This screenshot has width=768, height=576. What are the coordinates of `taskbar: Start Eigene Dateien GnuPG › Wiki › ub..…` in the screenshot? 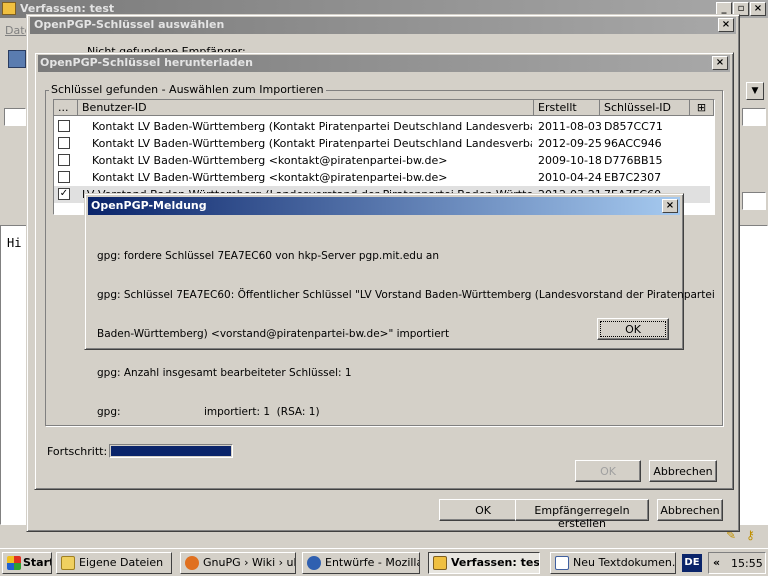 It's located at (384, 562).